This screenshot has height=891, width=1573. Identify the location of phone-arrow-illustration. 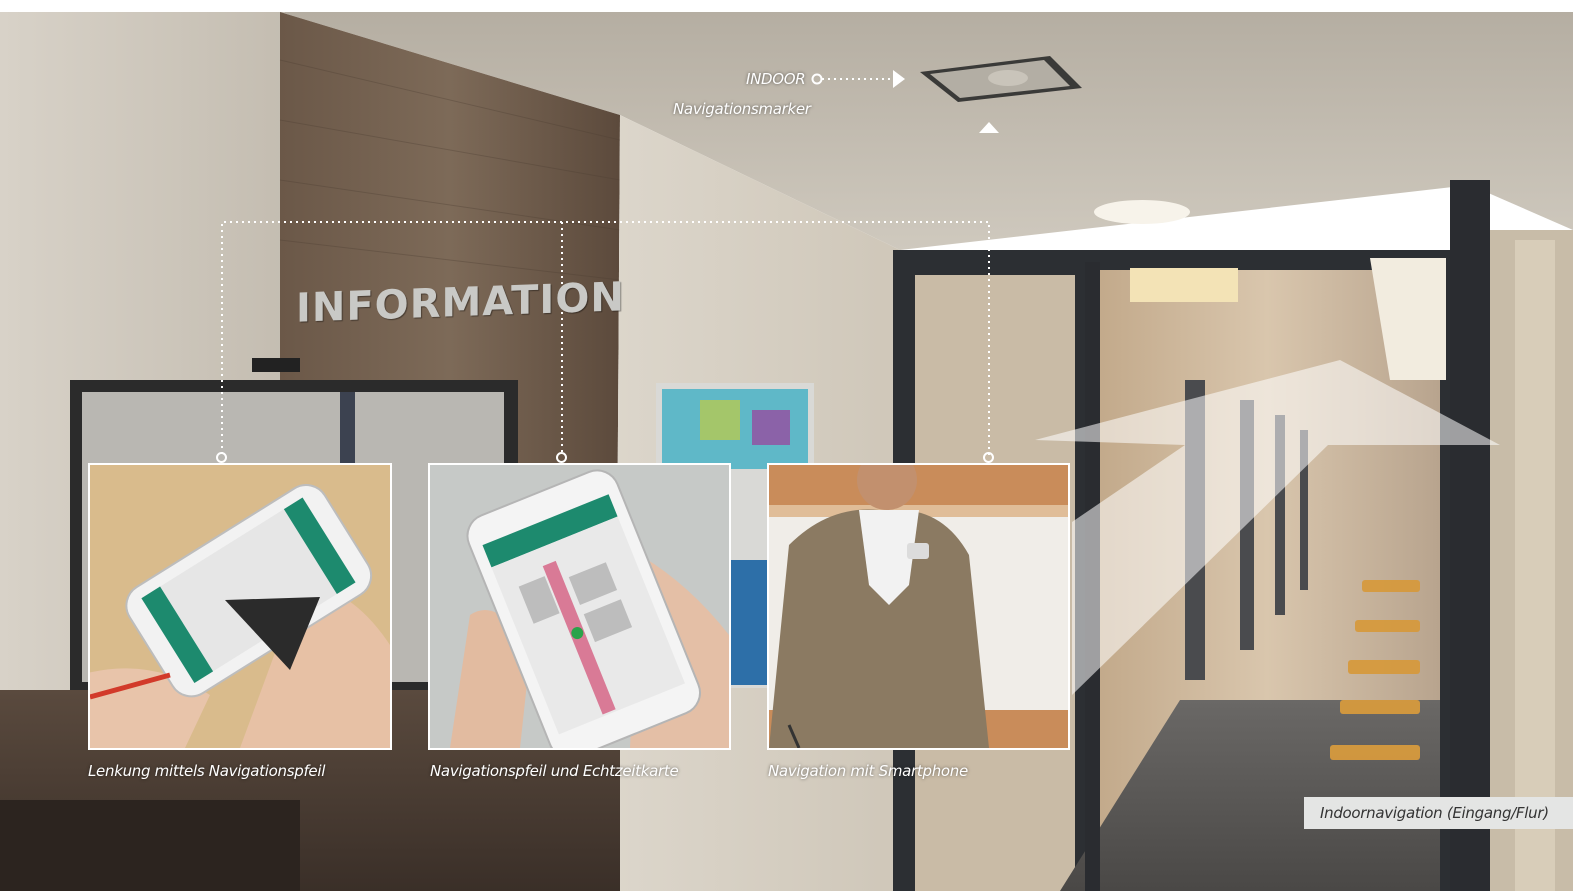
(240, 606).